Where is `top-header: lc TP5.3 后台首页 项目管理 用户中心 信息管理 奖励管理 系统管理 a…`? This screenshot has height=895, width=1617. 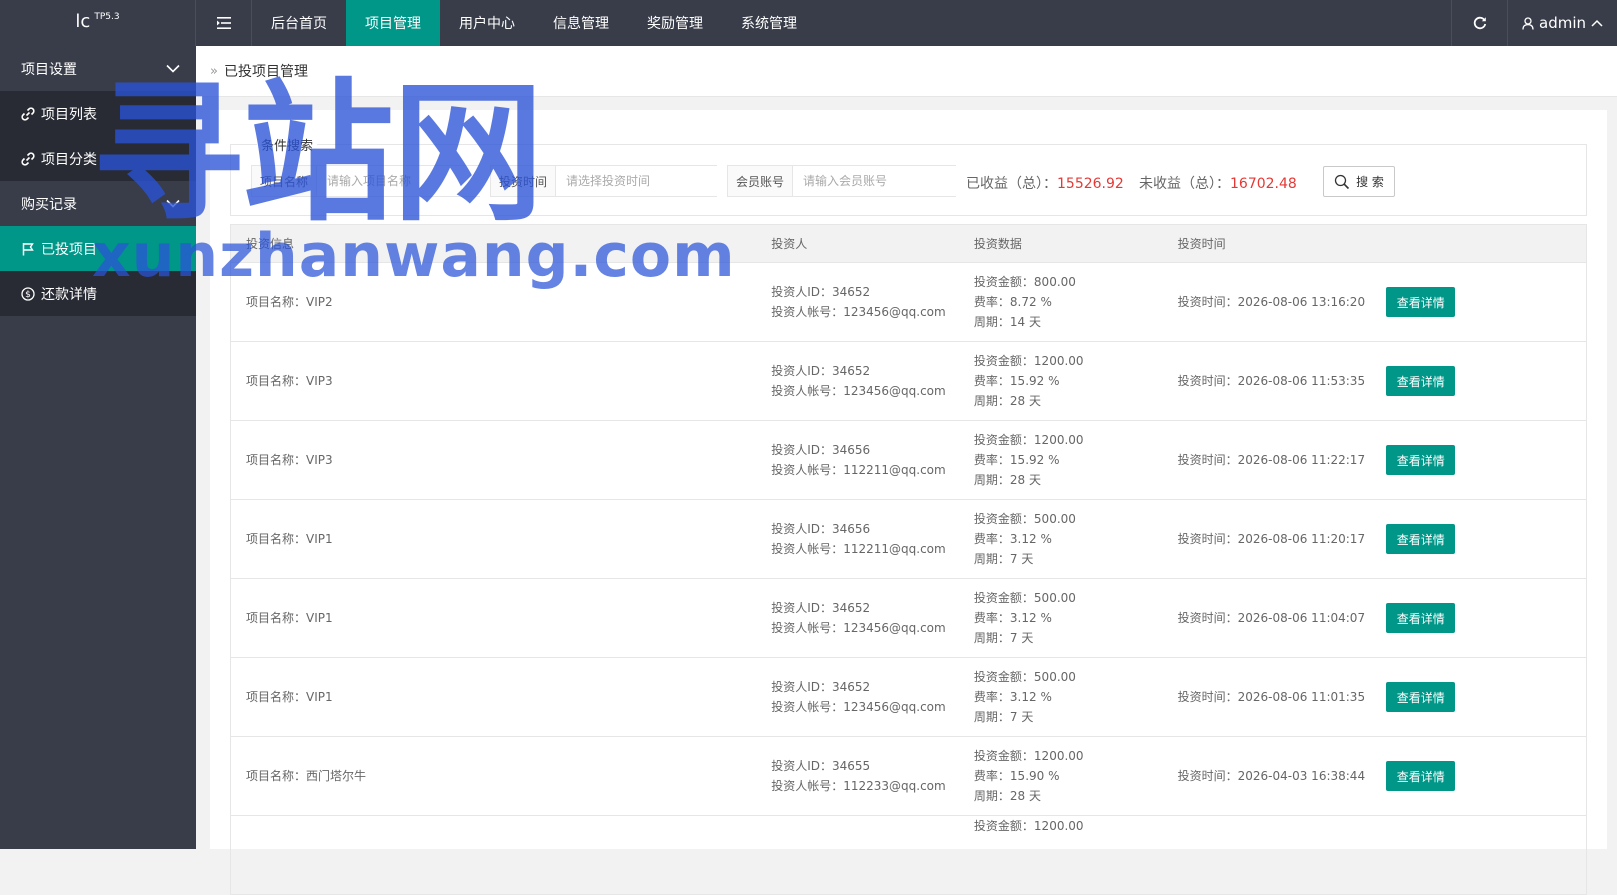 top-header: lc TP5.3 后台首页 项目管理 用户中心 信息管理 奖励管理 系统管理 a… is located at coordinates (808, 23).